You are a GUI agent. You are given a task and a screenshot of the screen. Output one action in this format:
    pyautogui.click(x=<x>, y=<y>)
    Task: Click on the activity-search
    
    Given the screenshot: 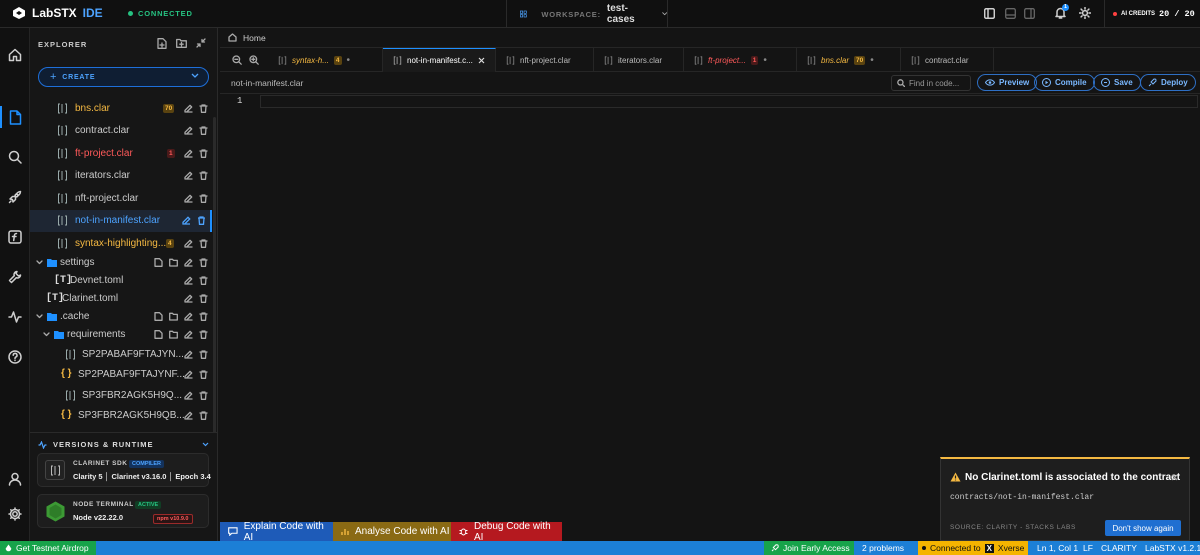 What is the action you would take?
    pyautogui.click(x=15, y=157)
    